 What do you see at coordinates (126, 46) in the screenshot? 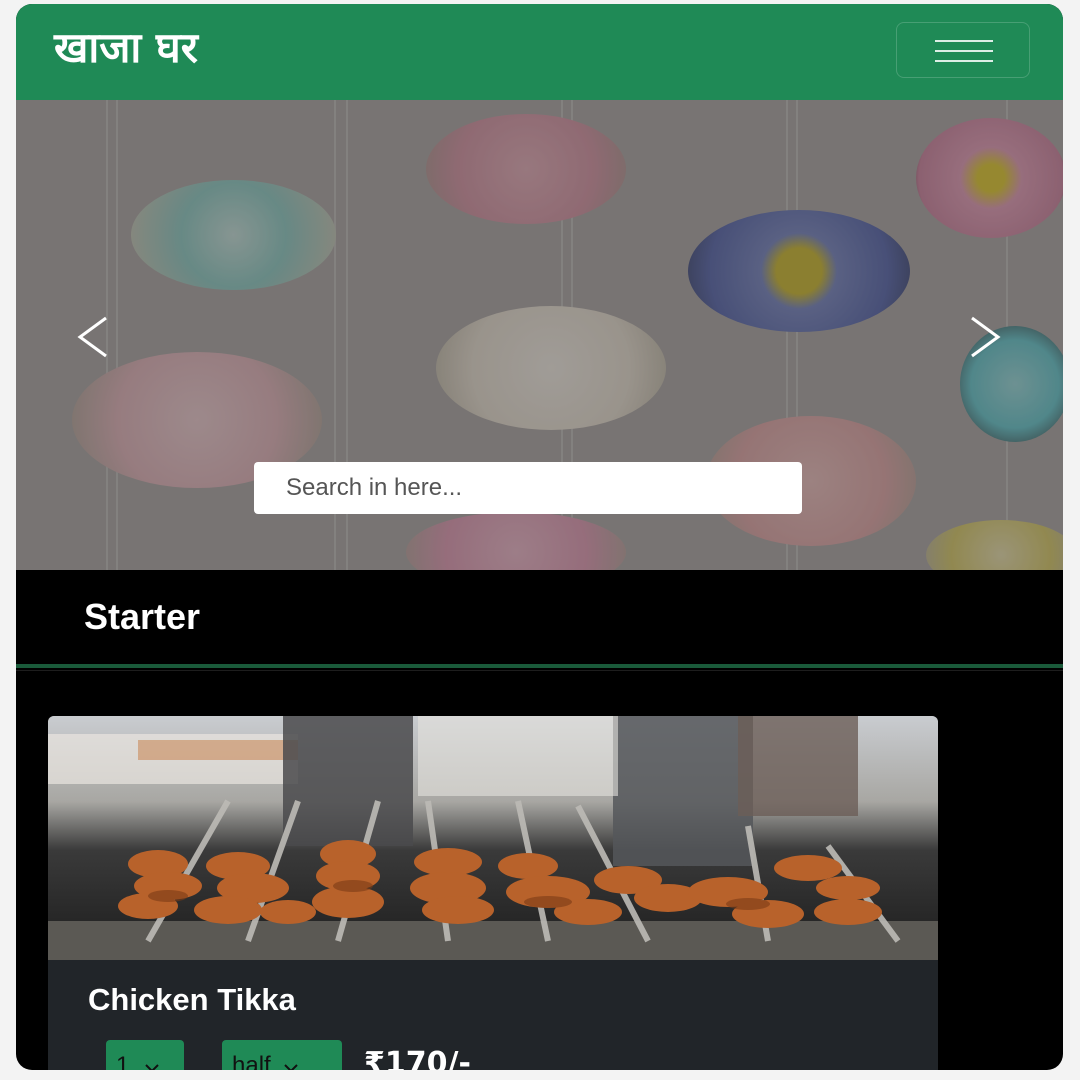
I see `brand-logo: खाजा घर` at bounding box center [126, 46].